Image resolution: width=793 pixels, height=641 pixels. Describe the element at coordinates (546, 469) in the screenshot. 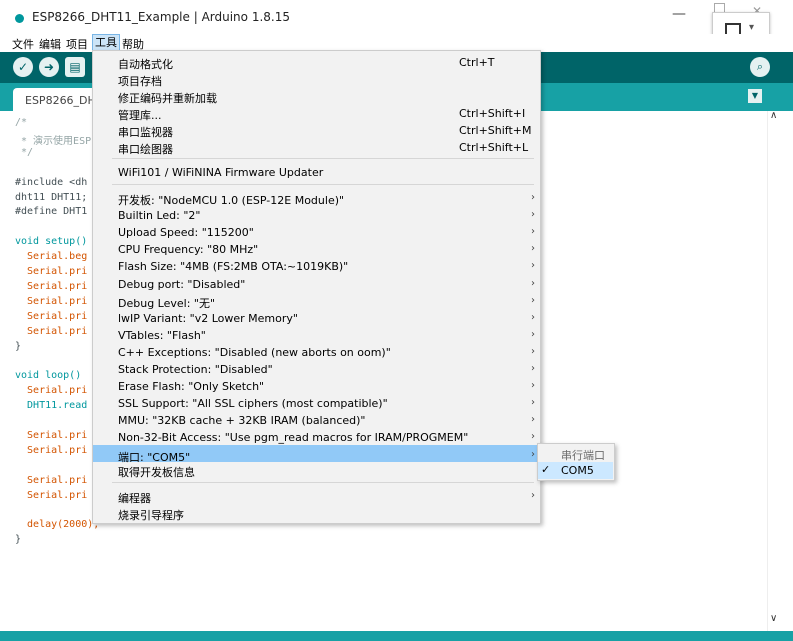

I see `checkmark-icon: ✓` at that location.